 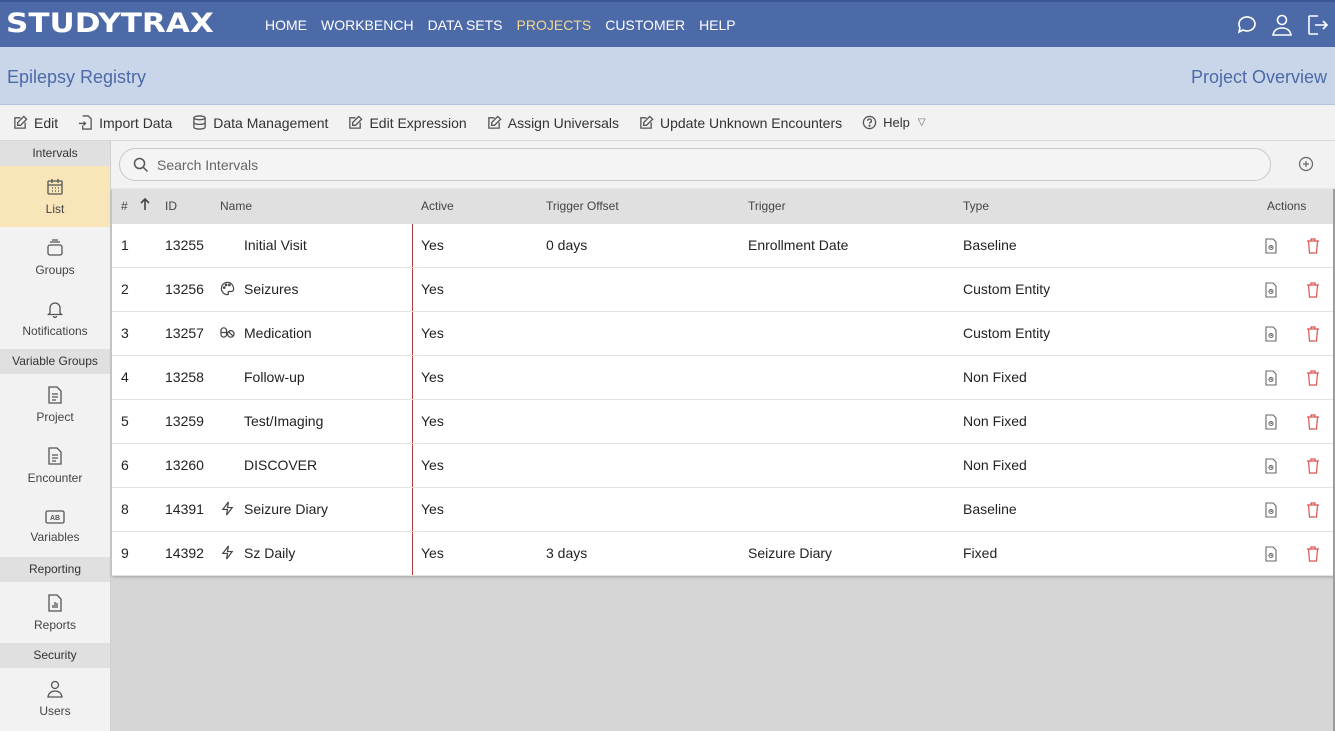 What do you see at coordinates (367, 25) in the screenshot?
I see `nav-workbench: WORKBENCH` at bounding box center [367, 25].